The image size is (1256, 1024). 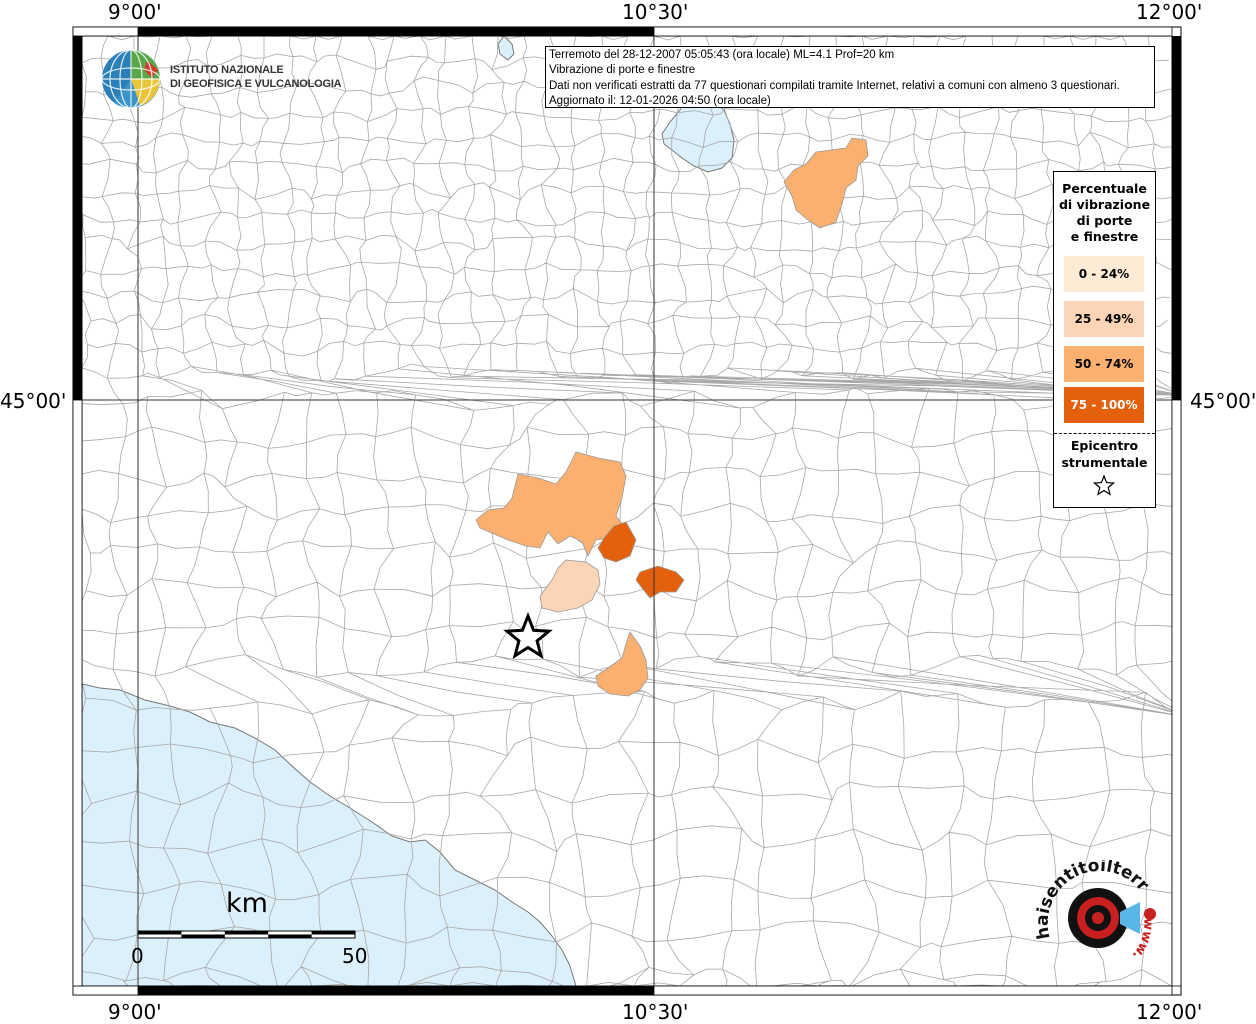 I want to click on lon-label-bottom-10-30: 10°30', so click(x=655, y=1012).